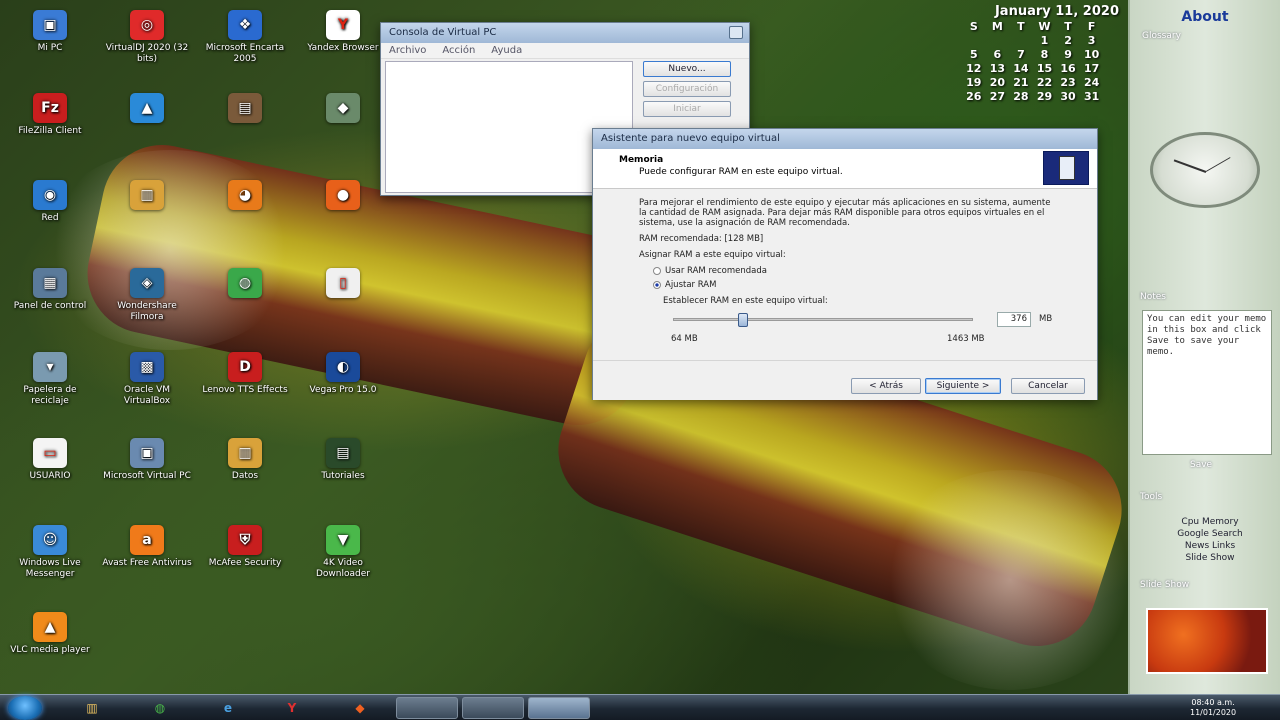 The image size is (1280, 720). Describe the element at coordinates (506, 50) in the screenshot. I see `menu-ayuda: Ayuda` at that location.